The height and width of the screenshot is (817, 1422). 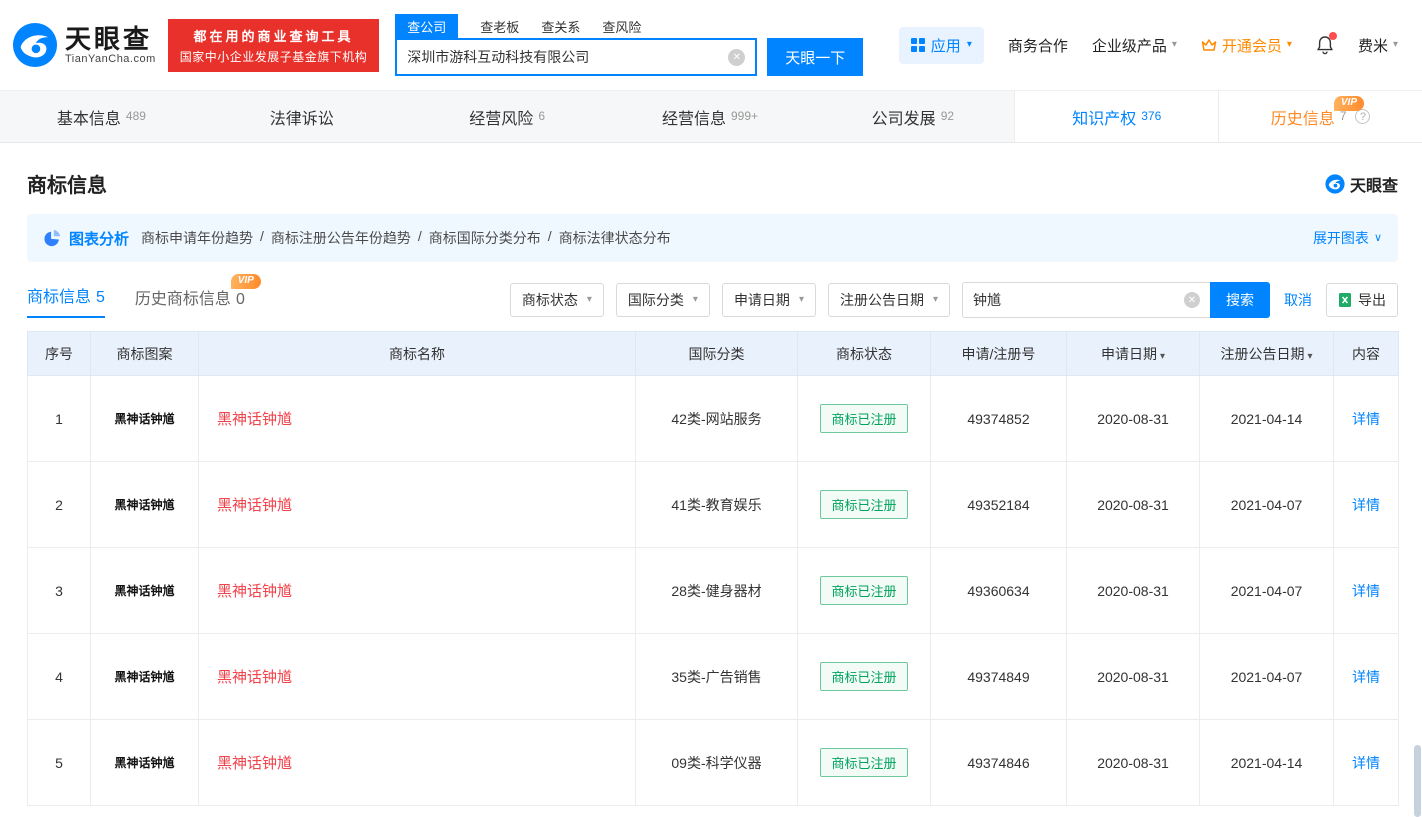 I want to click on company-search-input: 深圳市游科互动科技有限公司 ✕, so click(x=576, y=57).